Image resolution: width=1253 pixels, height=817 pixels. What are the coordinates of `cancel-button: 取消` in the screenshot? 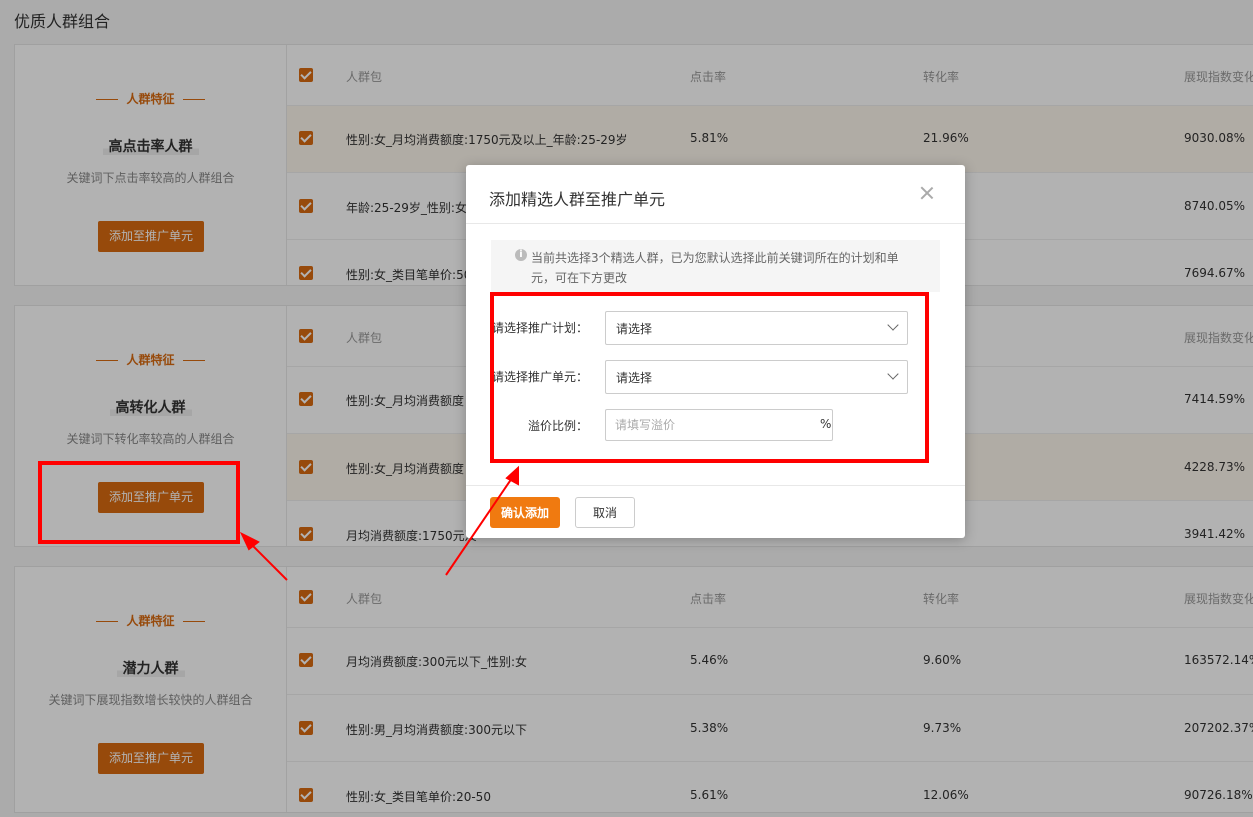 It's located at (605, 512).